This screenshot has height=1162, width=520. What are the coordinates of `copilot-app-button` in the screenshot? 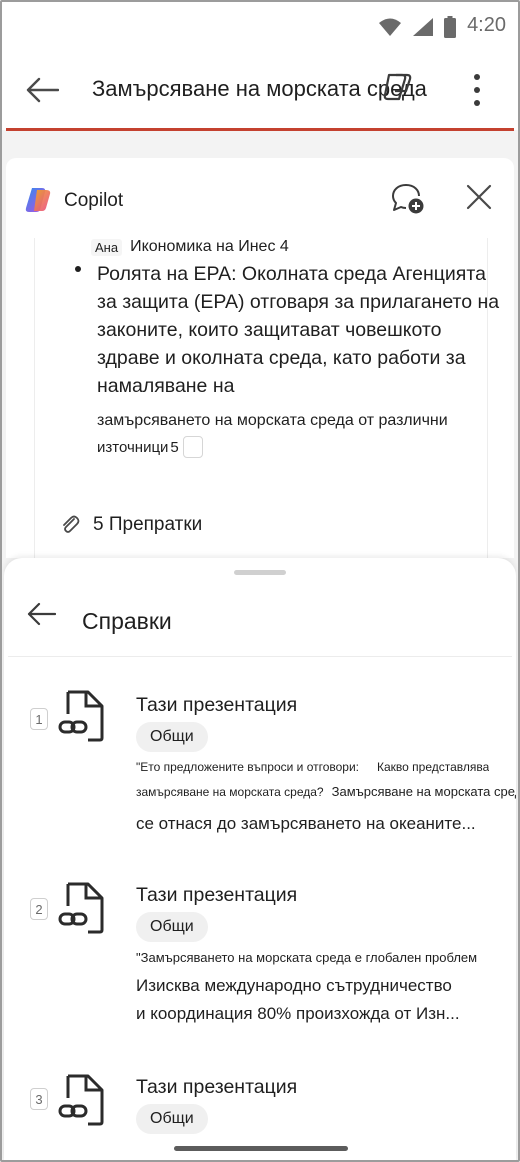 It's located at (397, 89).